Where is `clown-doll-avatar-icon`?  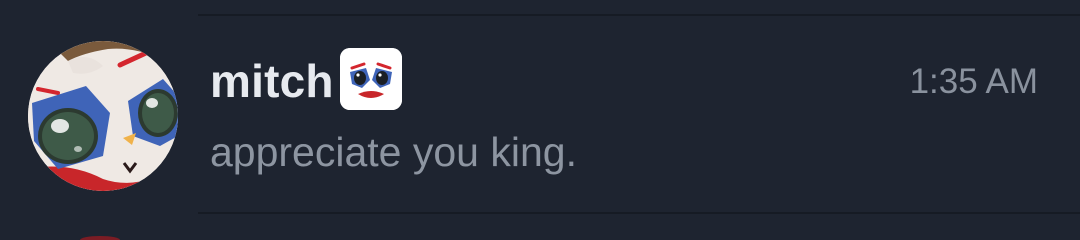
clown-doll-avatar-icon is located at coordinates (103, 116).